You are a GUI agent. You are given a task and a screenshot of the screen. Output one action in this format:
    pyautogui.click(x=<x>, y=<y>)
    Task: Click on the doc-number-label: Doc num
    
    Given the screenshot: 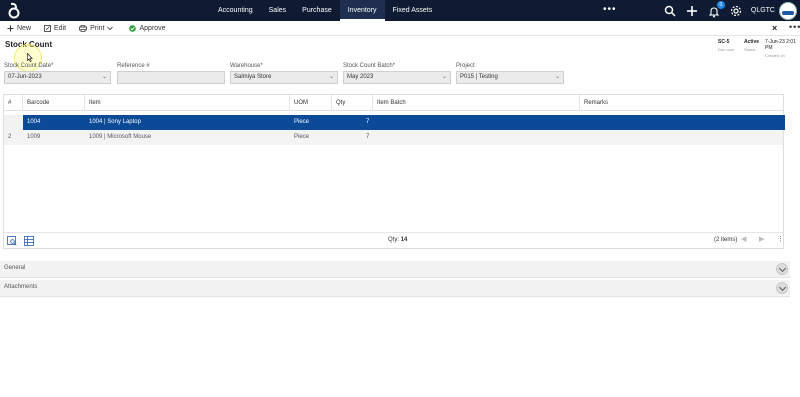 What is the action you would take?
    pyautogui.click(x=726, y=49)
    